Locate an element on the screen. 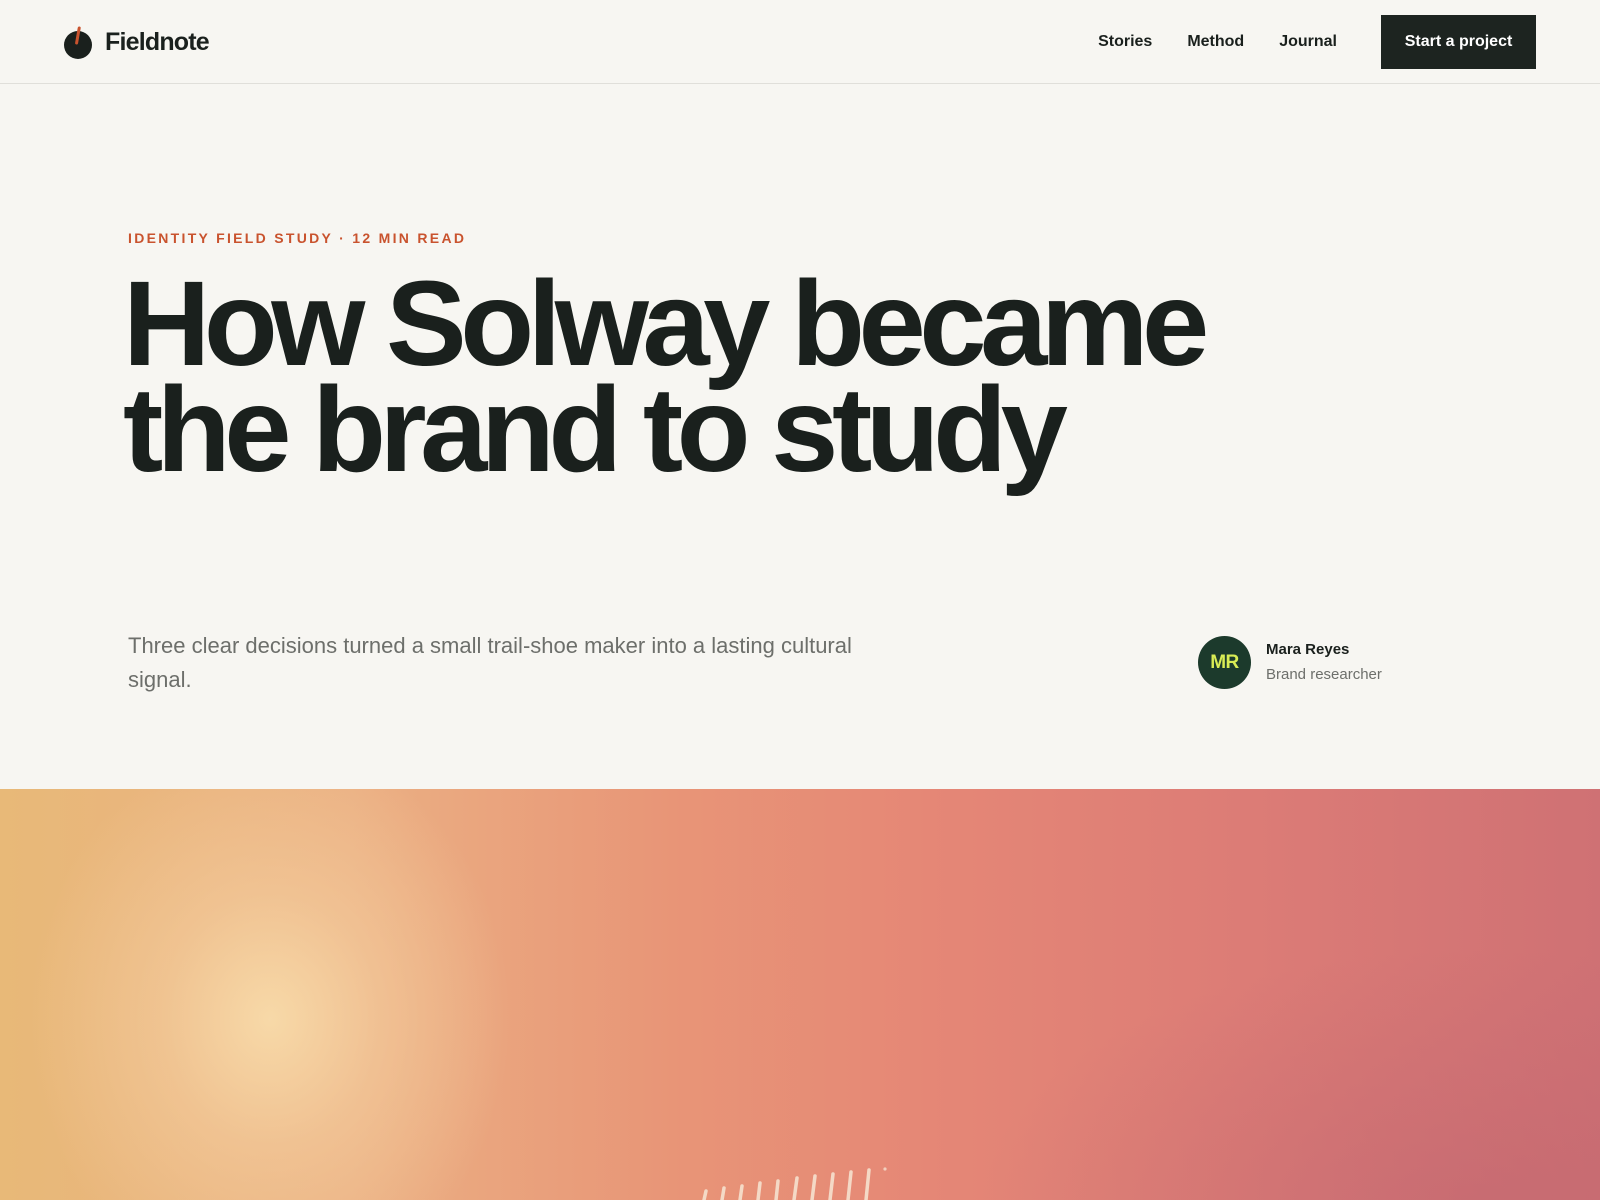 Image resolution: width=1600 pixels, height=1200 pixels. main-nav: Stories Method Journal is located at coordinates (1217, 42).